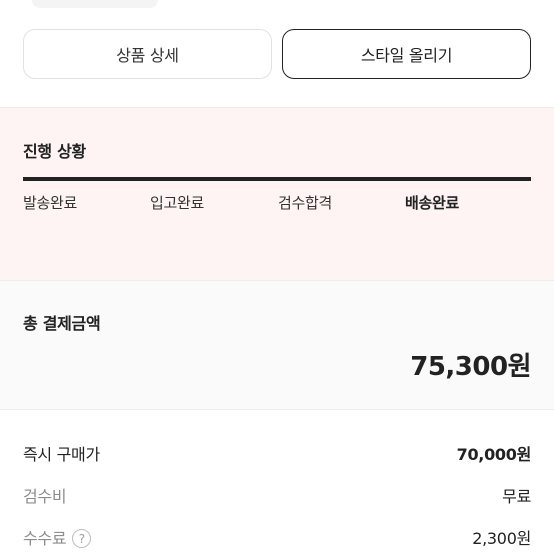 Image resolution: width=554 pixels, height=554 pixels. Describe the element at coordinates (516, 496) in the screenshot. I see `inspection-fee-value: 무료` at that location.